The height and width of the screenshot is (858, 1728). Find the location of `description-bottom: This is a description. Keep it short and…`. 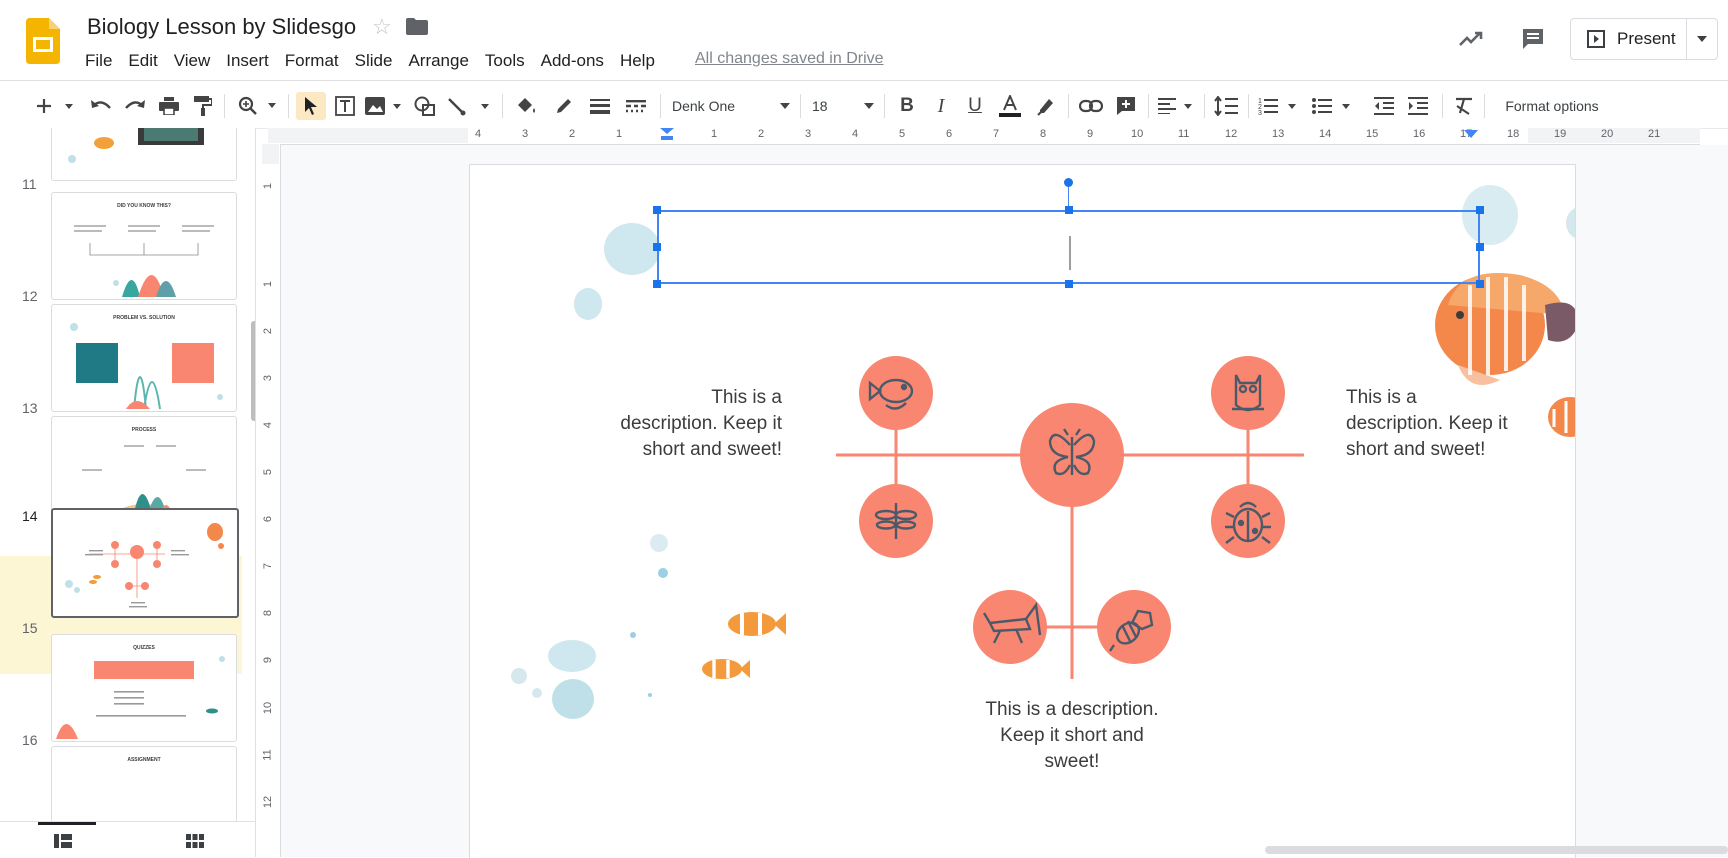

description-bottom: This is a description. Keep it short and… is located at coordinates (1072, 736).